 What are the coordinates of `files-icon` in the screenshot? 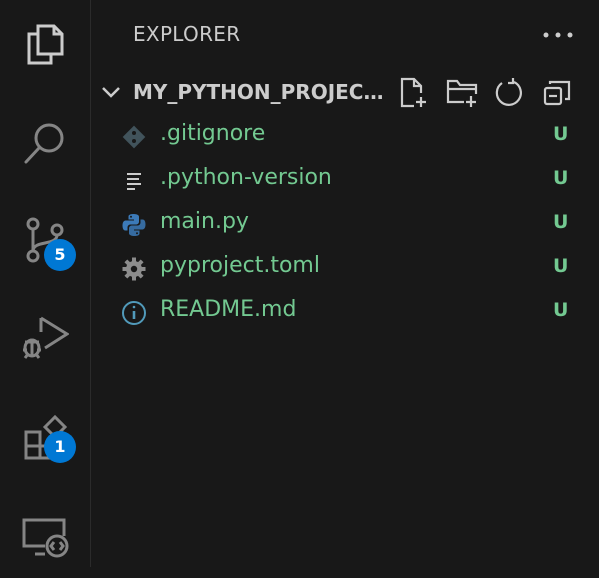 It's located at (45, 44).